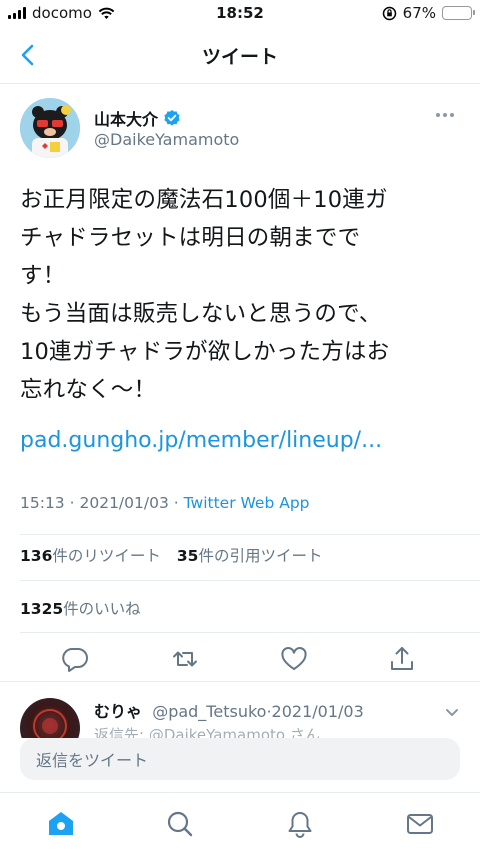 This screenshot has width=480, height=854. I want to click on author-name-row: 山本大介, so click(137, 118).